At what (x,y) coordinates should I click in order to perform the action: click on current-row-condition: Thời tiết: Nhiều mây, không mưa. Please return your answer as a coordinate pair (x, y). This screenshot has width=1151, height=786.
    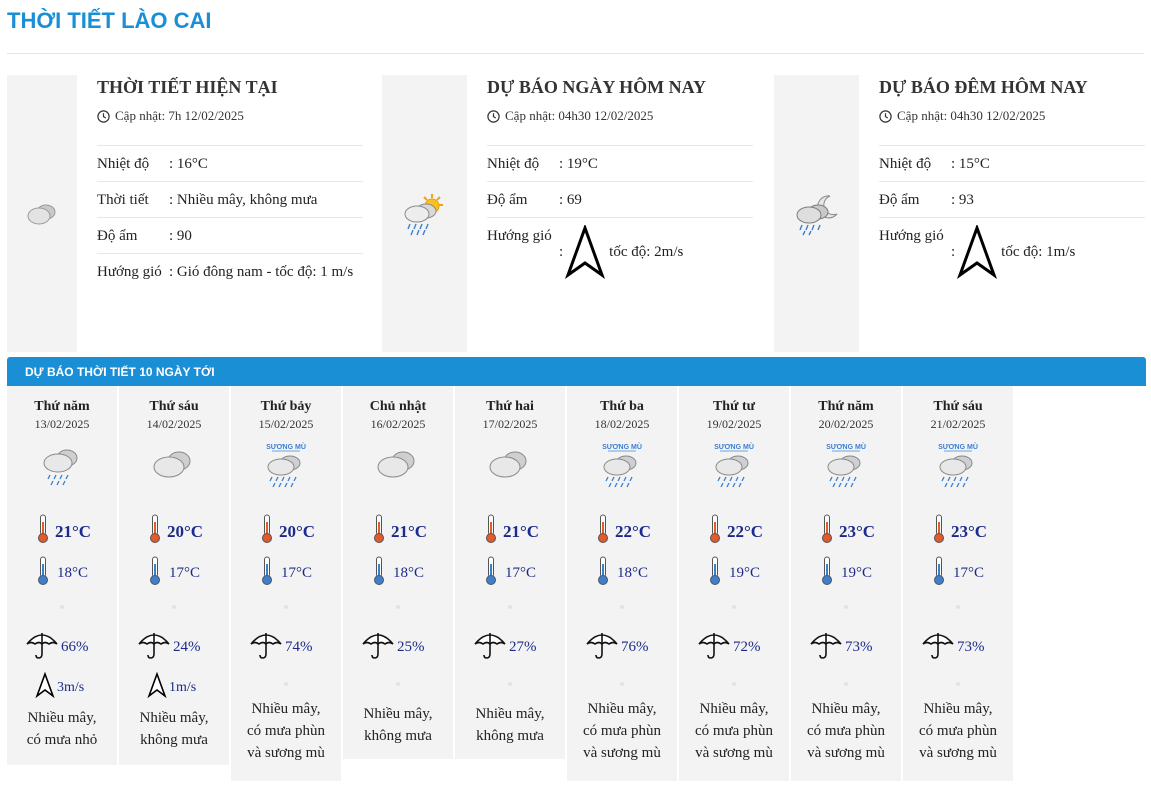
    Looking at the image, I should click on (230, 199).